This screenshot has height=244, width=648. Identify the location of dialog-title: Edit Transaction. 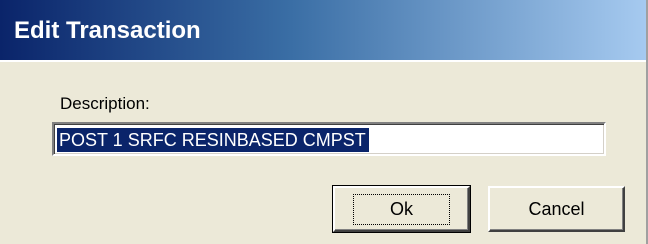
(107, 30).